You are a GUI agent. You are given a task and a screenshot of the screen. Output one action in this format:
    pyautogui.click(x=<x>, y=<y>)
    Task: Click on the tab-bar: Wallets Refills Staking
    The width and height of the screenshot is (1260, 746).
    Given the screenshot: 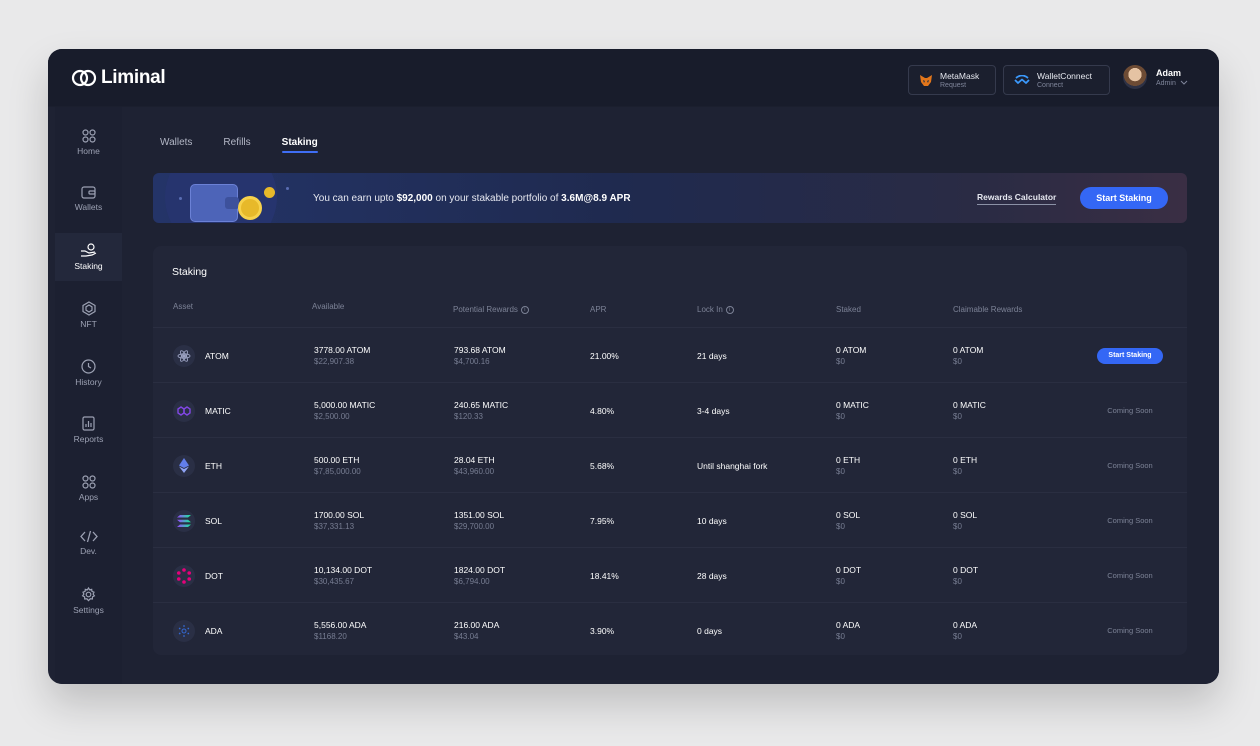 What is the action you would take?
    pyautogui.click(x=239, y=145)
    